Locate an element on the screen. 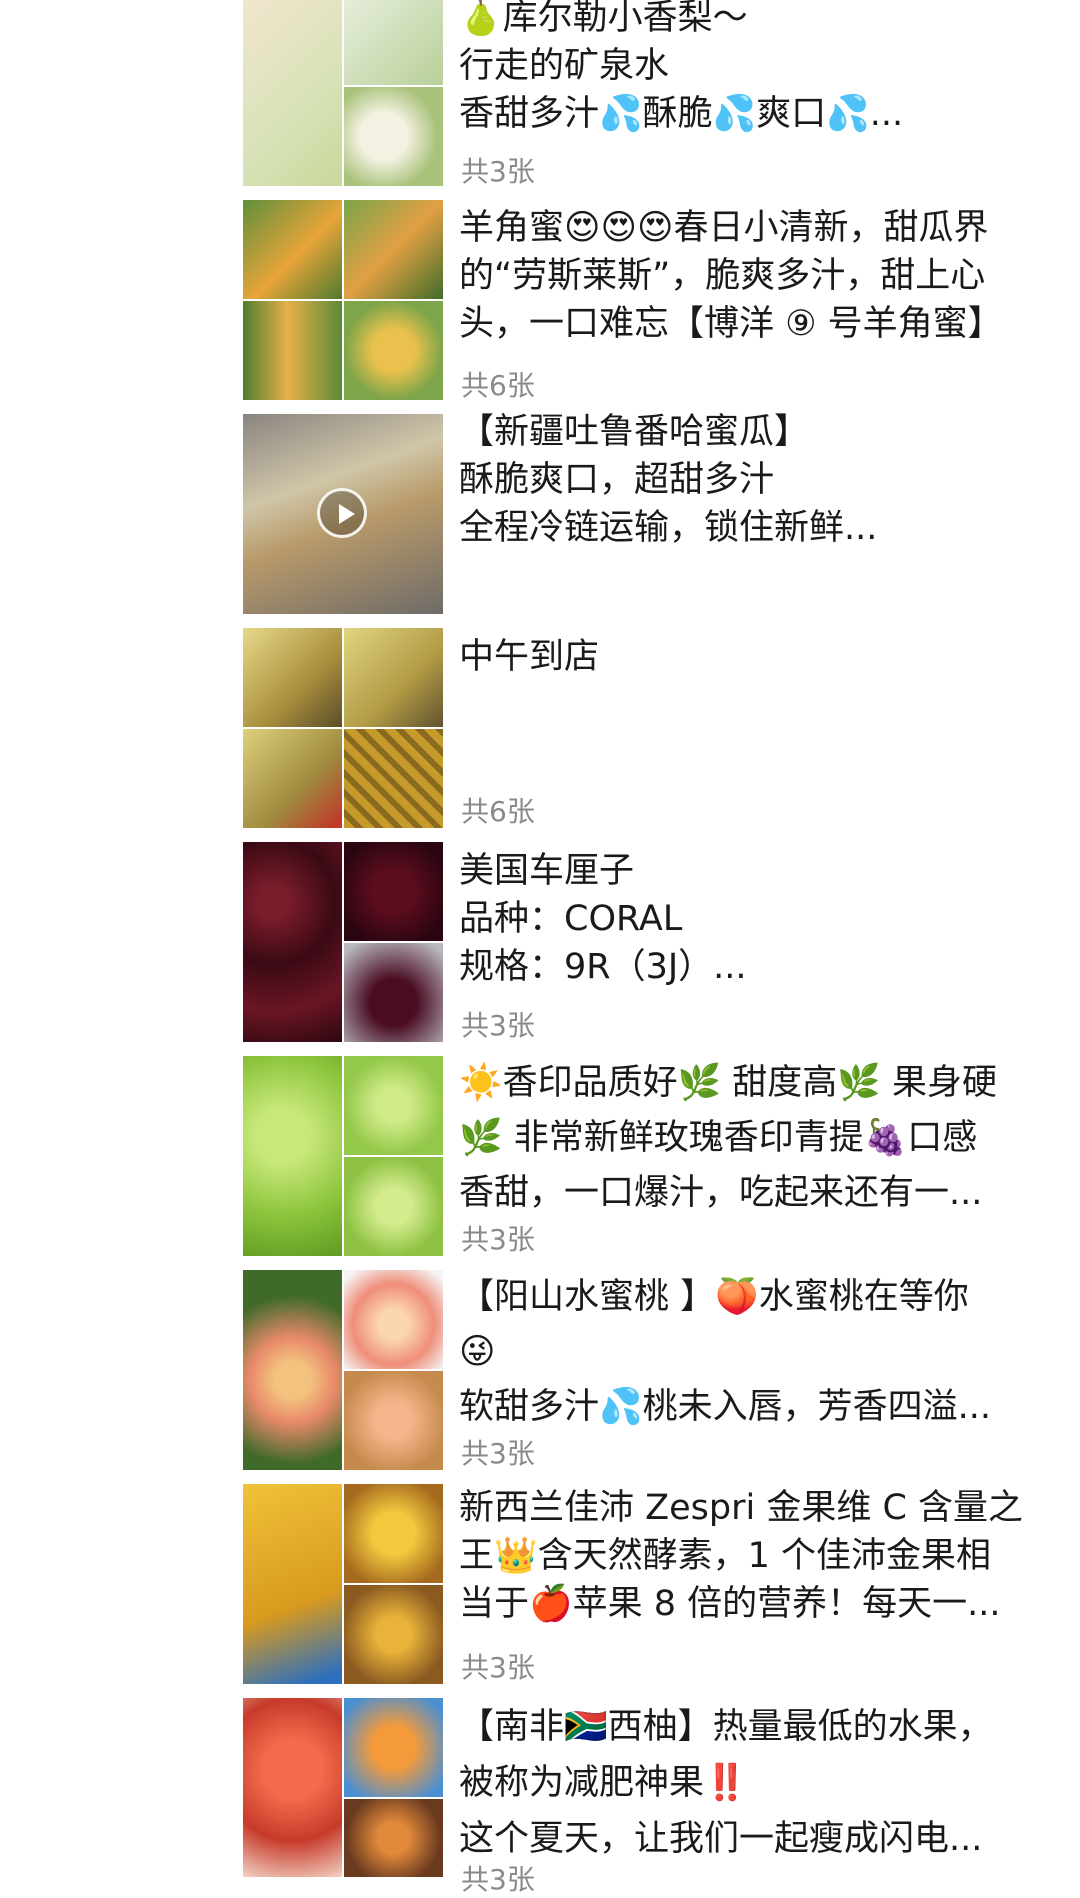  kiwi-photo-icon is located at coordinates (343, 1584).